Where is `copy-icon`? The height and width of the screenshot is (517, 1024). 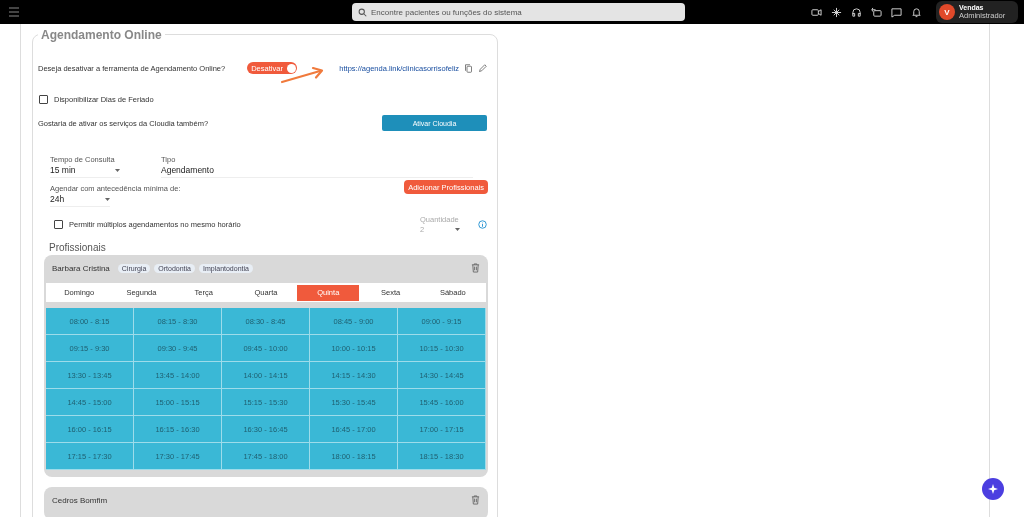
copy-icon is located at coordinates (468, 68).